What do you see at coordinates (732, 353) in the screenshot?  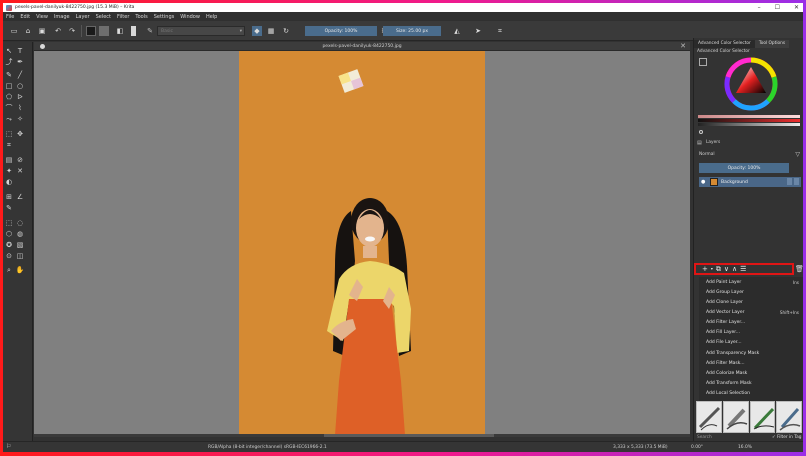 I see `menu-item-add-transparency-mask: Add Transparency Mask` at bounding box center [732, 353].